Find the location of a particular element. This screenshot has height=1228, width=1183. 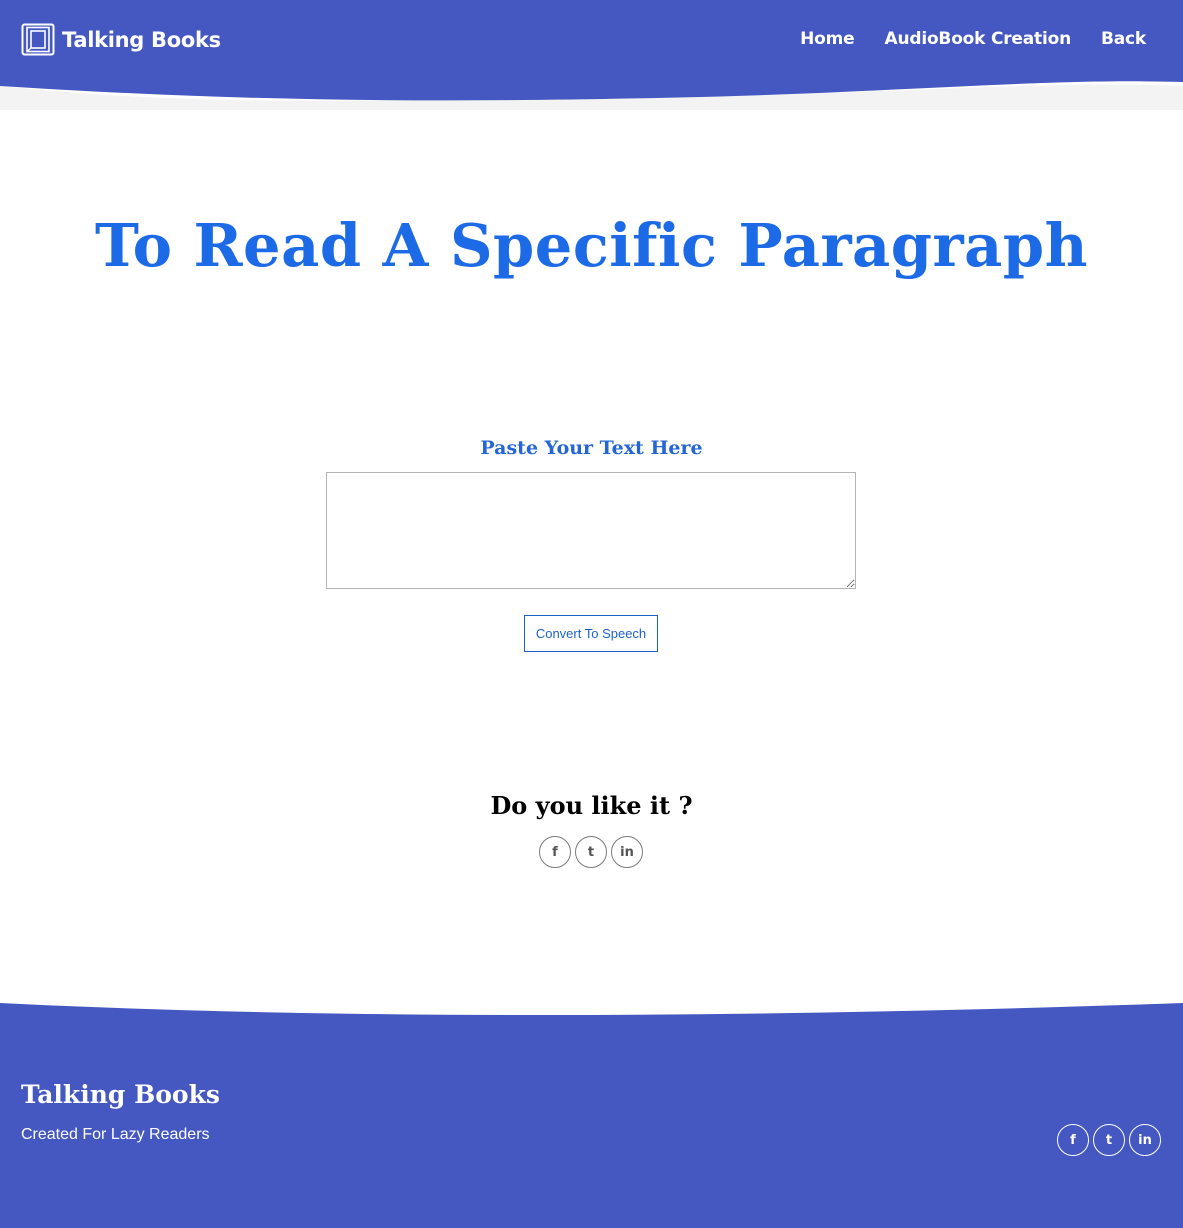

footer-title: Talking Books is located at coordinates (120, 1094).